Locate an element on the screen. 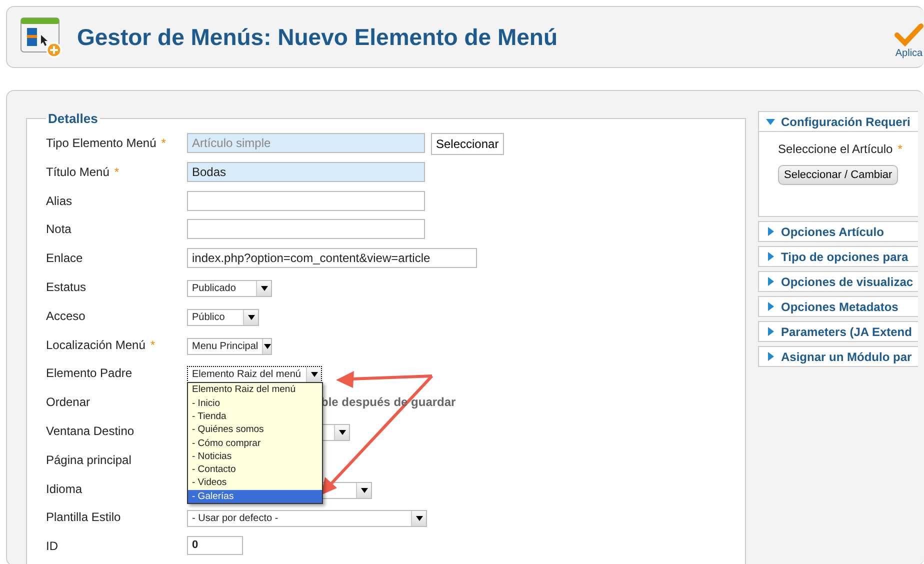 The image size is (924, 564). dropdown-option: - Inicio is located at coordinates (255, 403).